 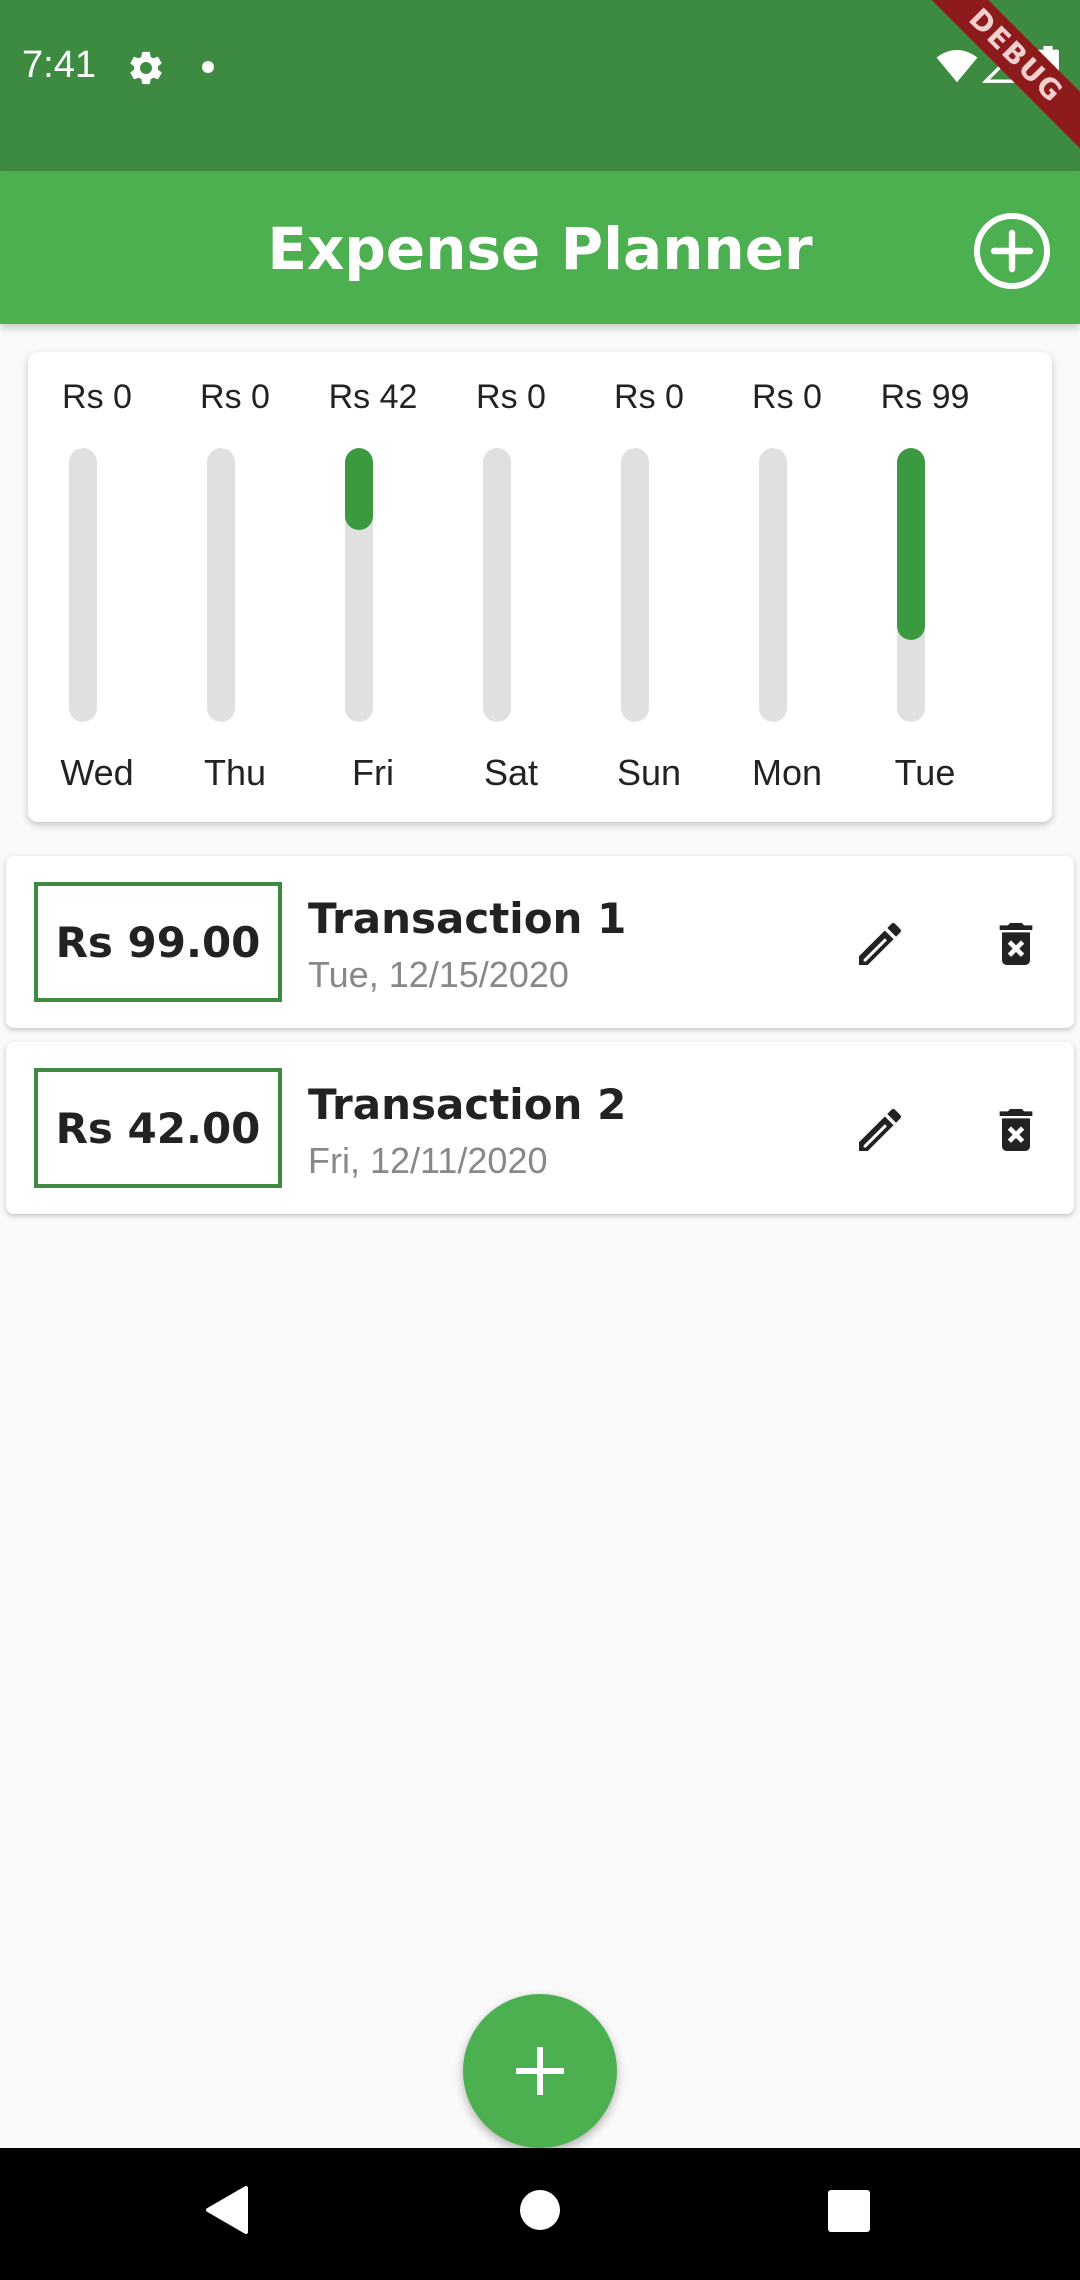 I want to click on transaction-amount: Rs 42.00, so click(x=158, y=1128).